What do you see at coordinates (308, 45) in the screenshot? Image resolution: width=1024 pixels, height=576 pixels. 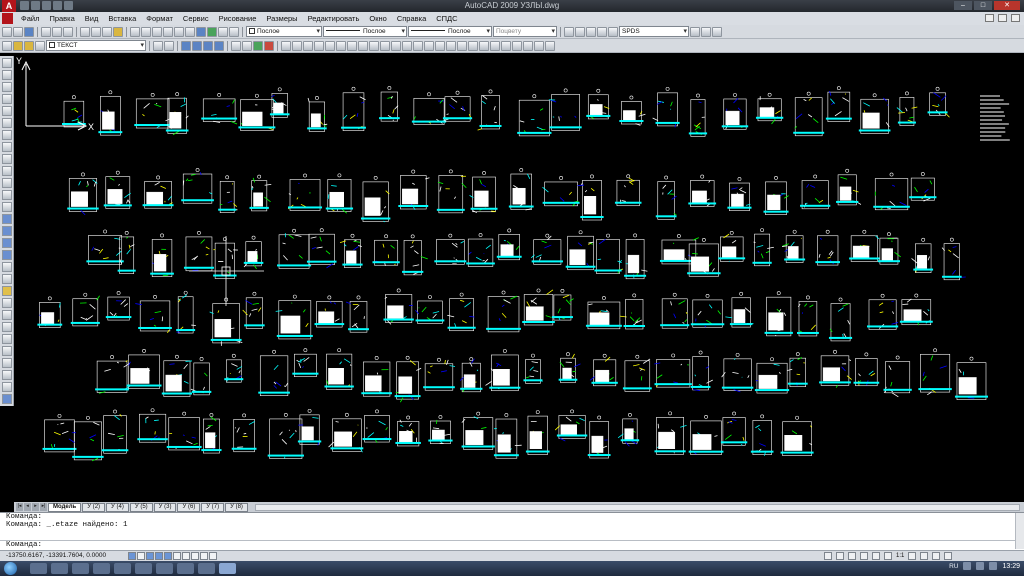 I see `spds-tool-3-icon` at bounding box center [308, 45].